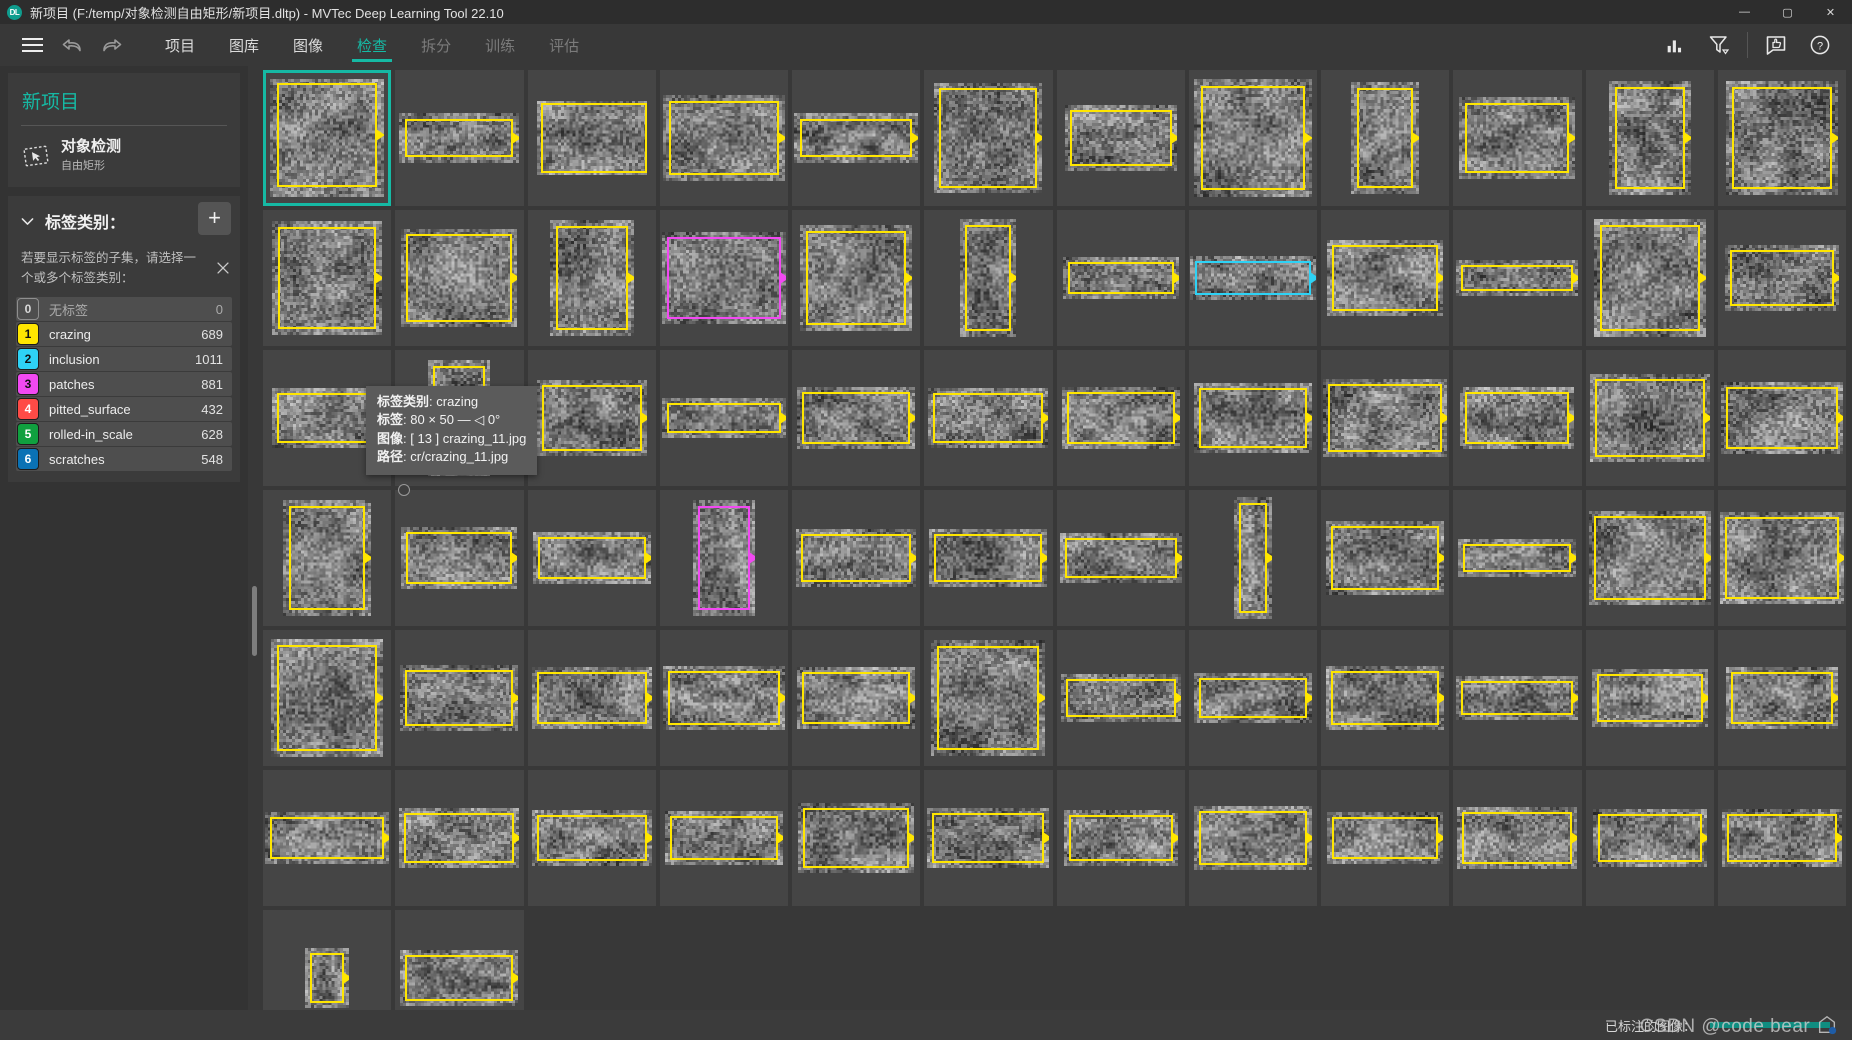 This screenshot has width=1852, height=1040. What do you see at coordinates (32, 45) in the screenshot?
I see `menu-button` at bounding box center [32, 45].